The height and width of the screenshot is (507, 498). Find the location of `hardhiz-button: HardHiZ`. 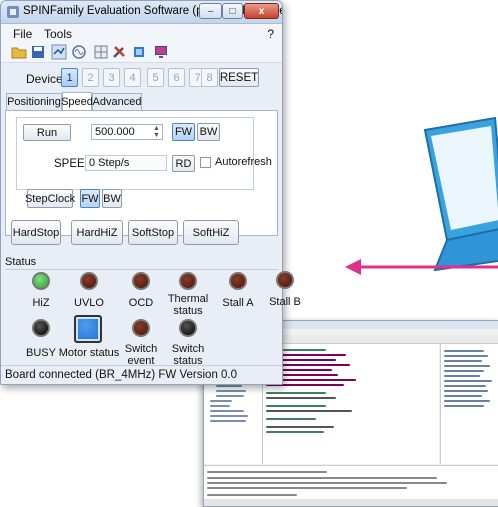

hardhiz-button: HardHiZ is located at coordinates (97, 232).